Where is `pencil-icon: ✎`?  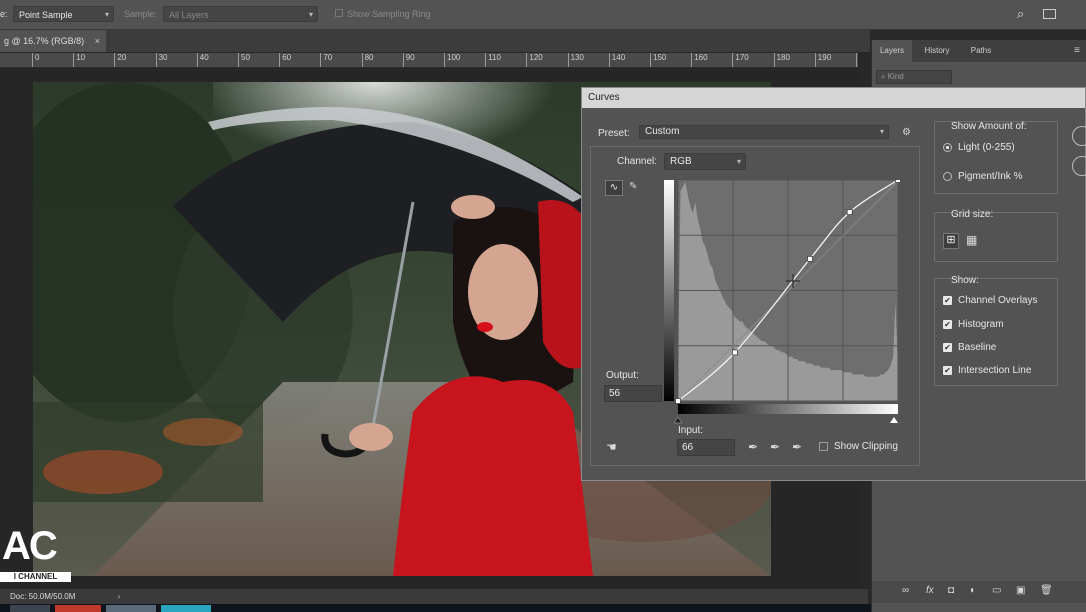 pencil-icon: ✎ is located at coordinates (633, 186).